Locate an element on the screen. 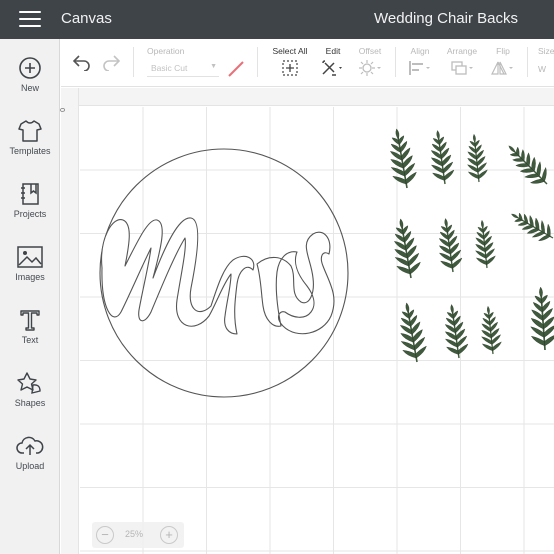 Image resolution: width=554 pixels, height=554 pixels. sidebar-item-label: Images is located at coordinates (30, 277).